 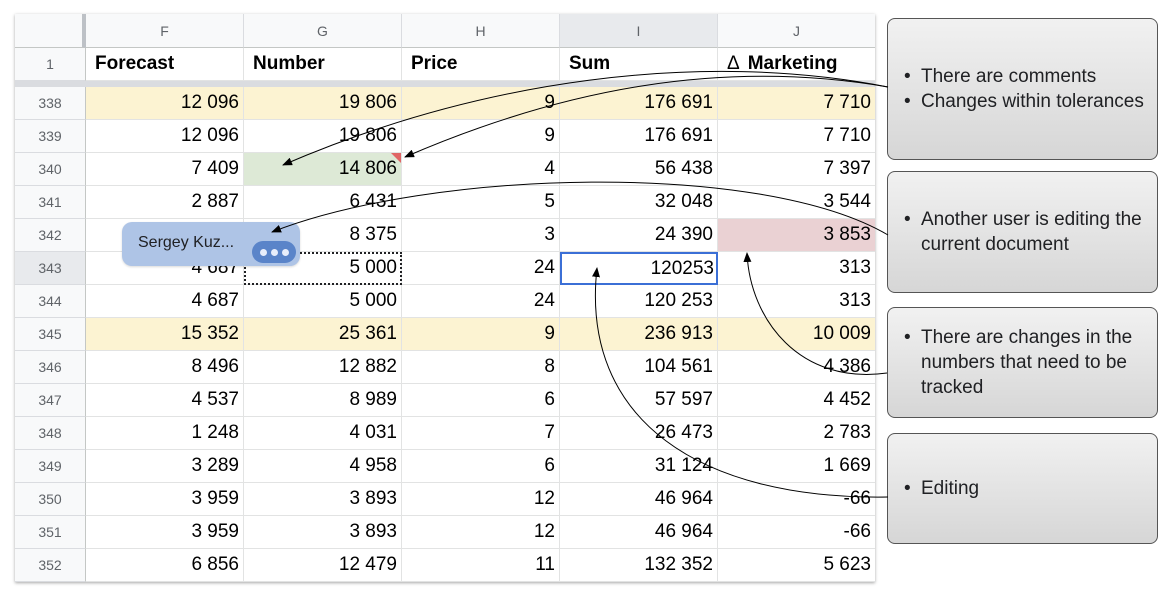 What do you see at coordinates (50, 235) in the screenshot?
I see `row-header-342: 342` at bounding box center [50, 235].